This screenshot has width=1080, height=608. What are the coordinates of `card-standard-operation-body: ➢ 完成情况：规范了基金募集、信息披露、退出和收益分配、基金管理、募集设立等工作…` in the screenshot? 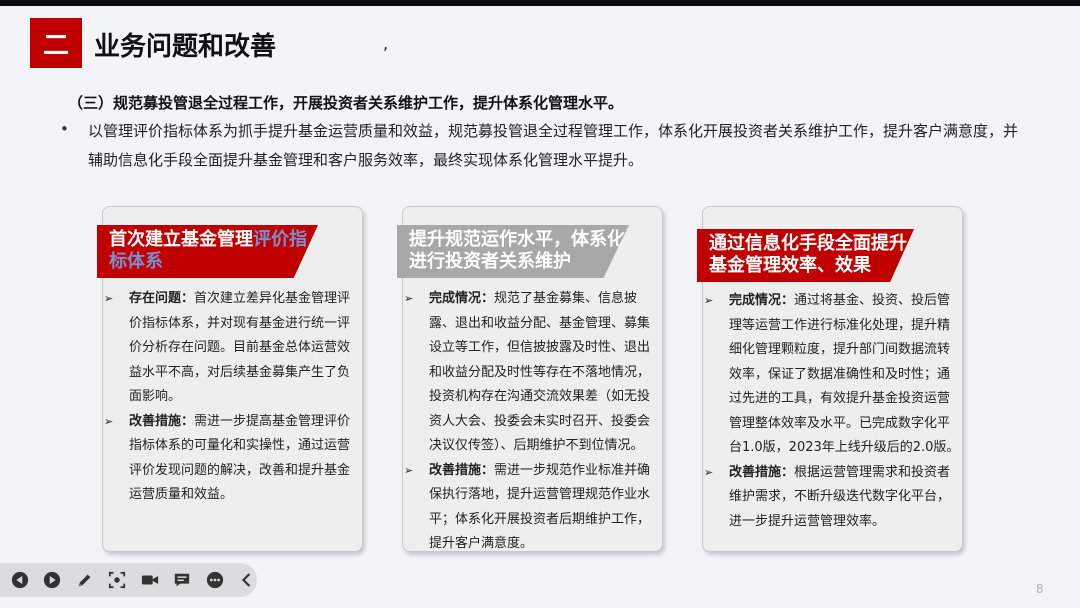 It's located at (533, 422).